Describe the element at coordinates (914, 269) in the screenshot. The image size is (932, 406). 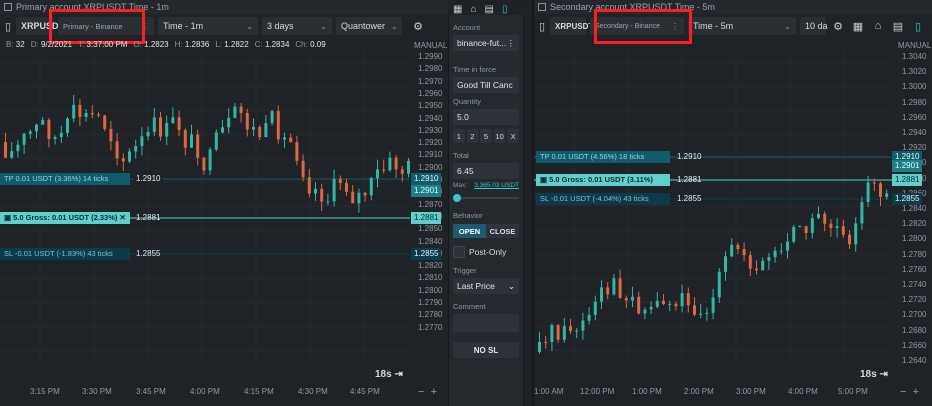
I see `price-tick-label: 1.2760` at that location.